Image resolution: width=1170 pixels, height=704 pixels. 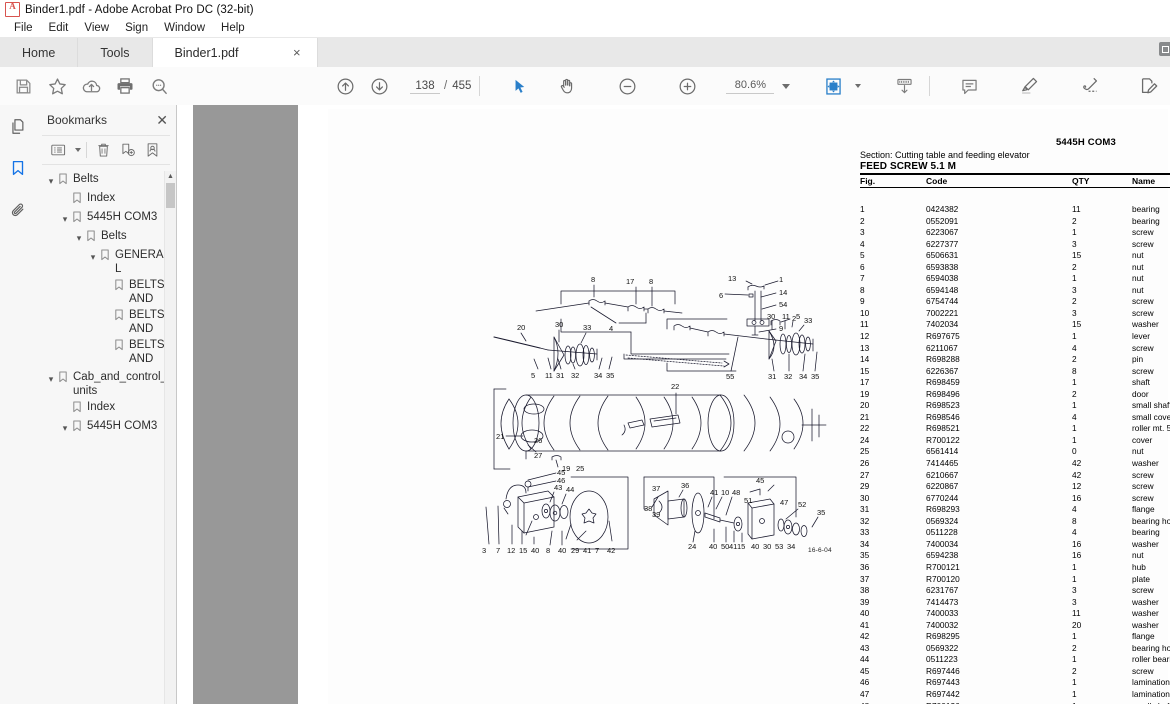 What do you see at coordinates (567, 86) in the screenshot?
I see `hand-icon` at bounding box center [567, 86].